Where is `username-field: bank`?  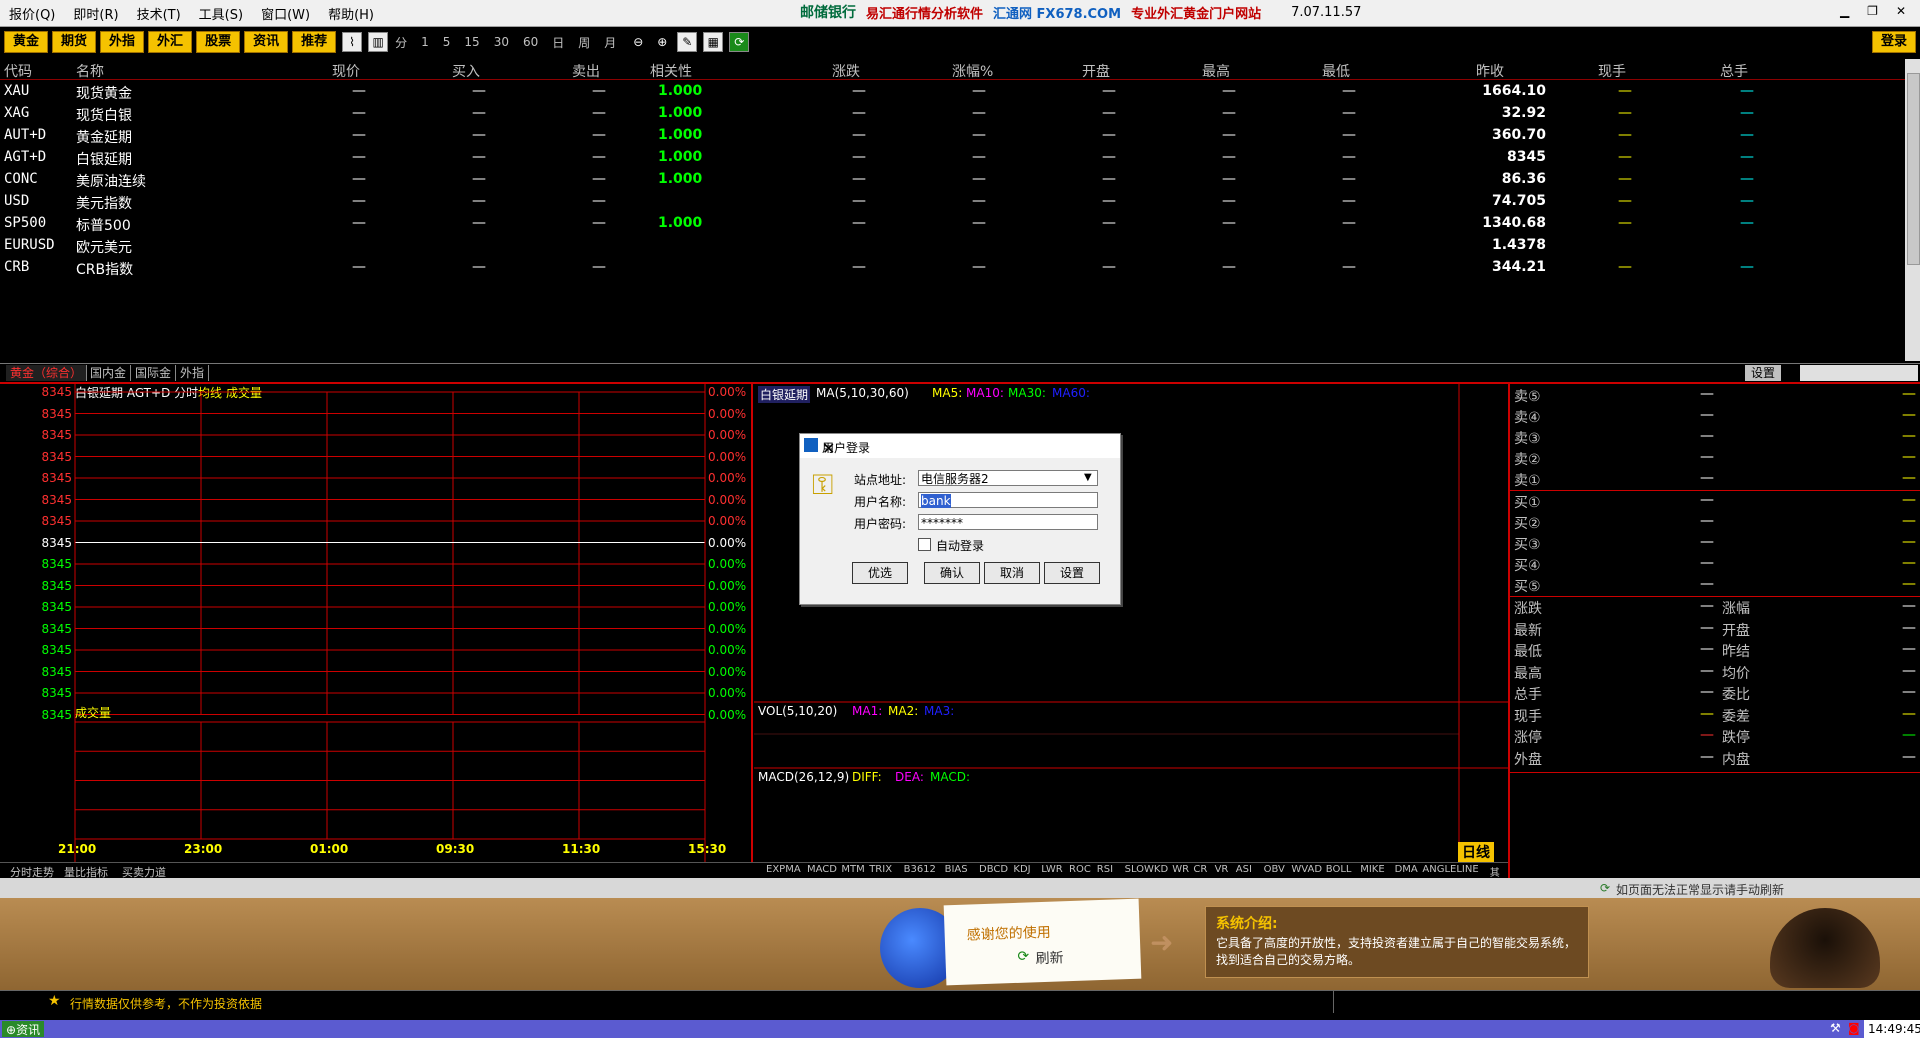
username-field: bank is located at coordinates (1008, 500).